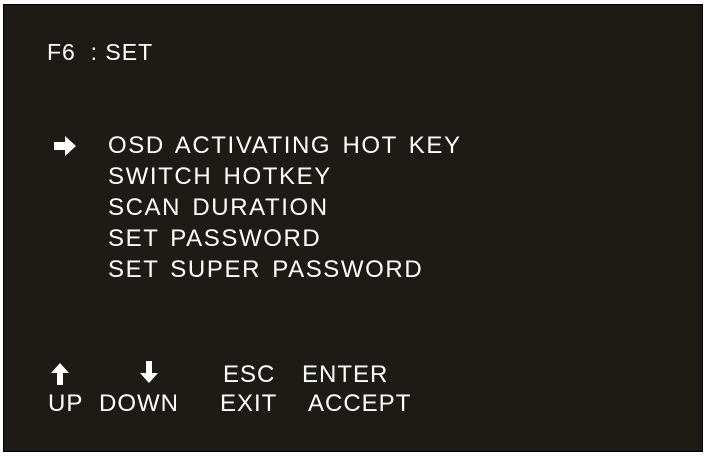  I want to click on menu-item-scan-duration: SCAN DURATION, so click(218, 208).